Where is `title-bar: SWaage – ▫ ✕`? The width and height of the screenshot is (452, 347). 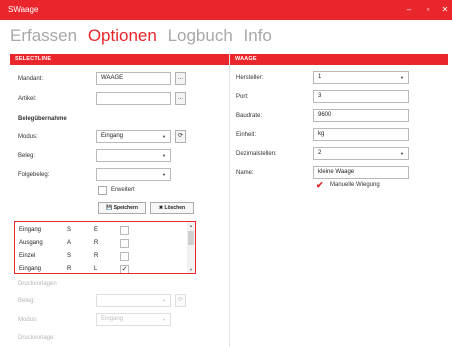 title-bar: SWaage – ▫ ✕ is located at coordinates (226, 10).